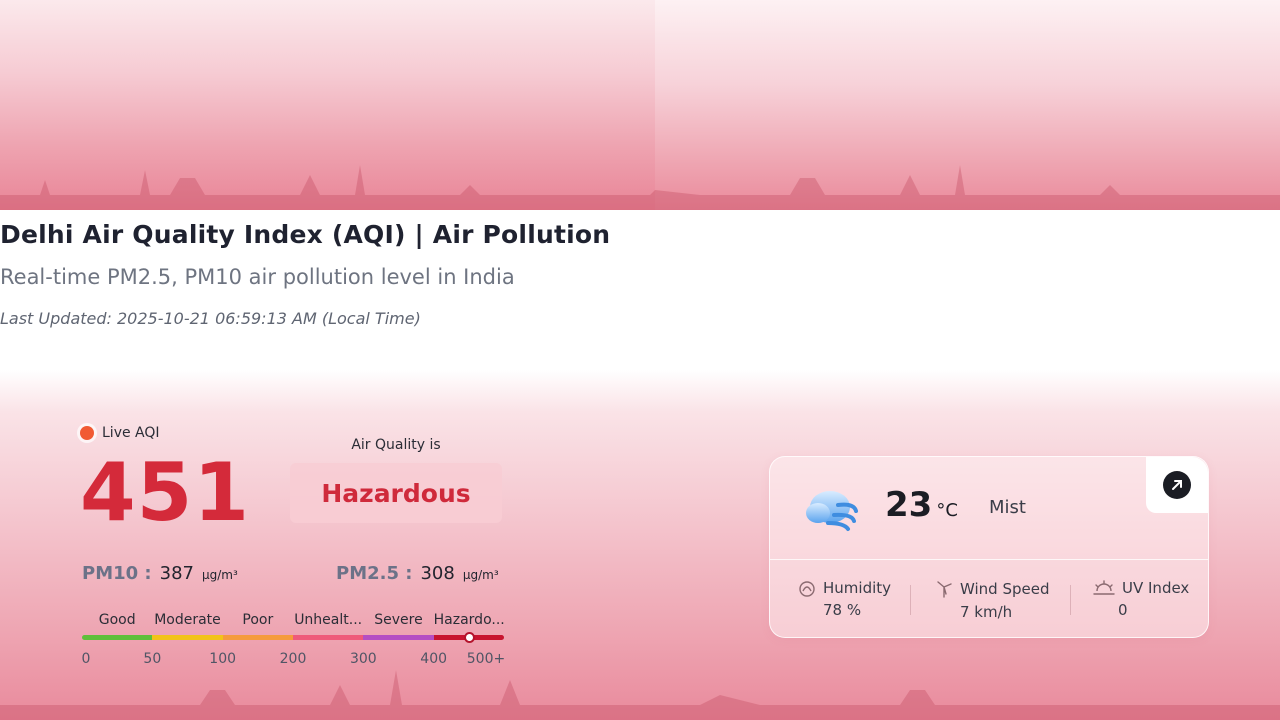 The width and height of the screenshot is (1280, 720). Describe the element at coordinates (437, 573) in the screenshot. I see `pm25-value: 308` at that location.